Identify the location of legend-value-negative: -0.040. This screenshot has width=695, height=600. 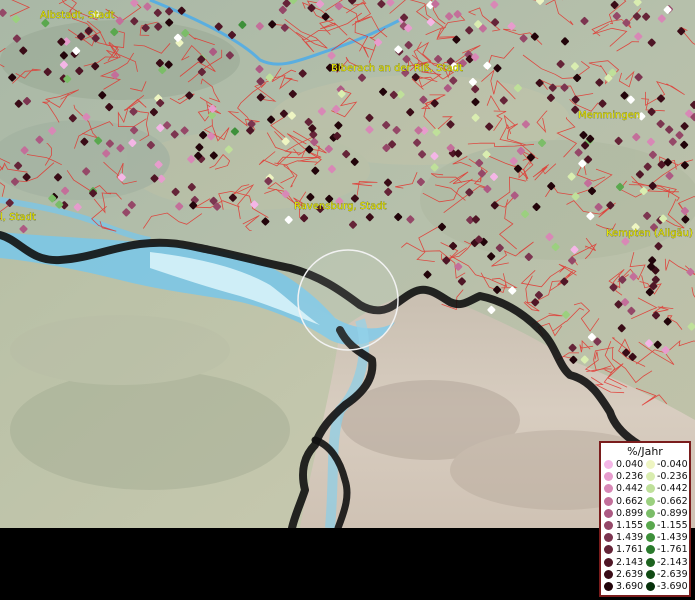
(672, 464).